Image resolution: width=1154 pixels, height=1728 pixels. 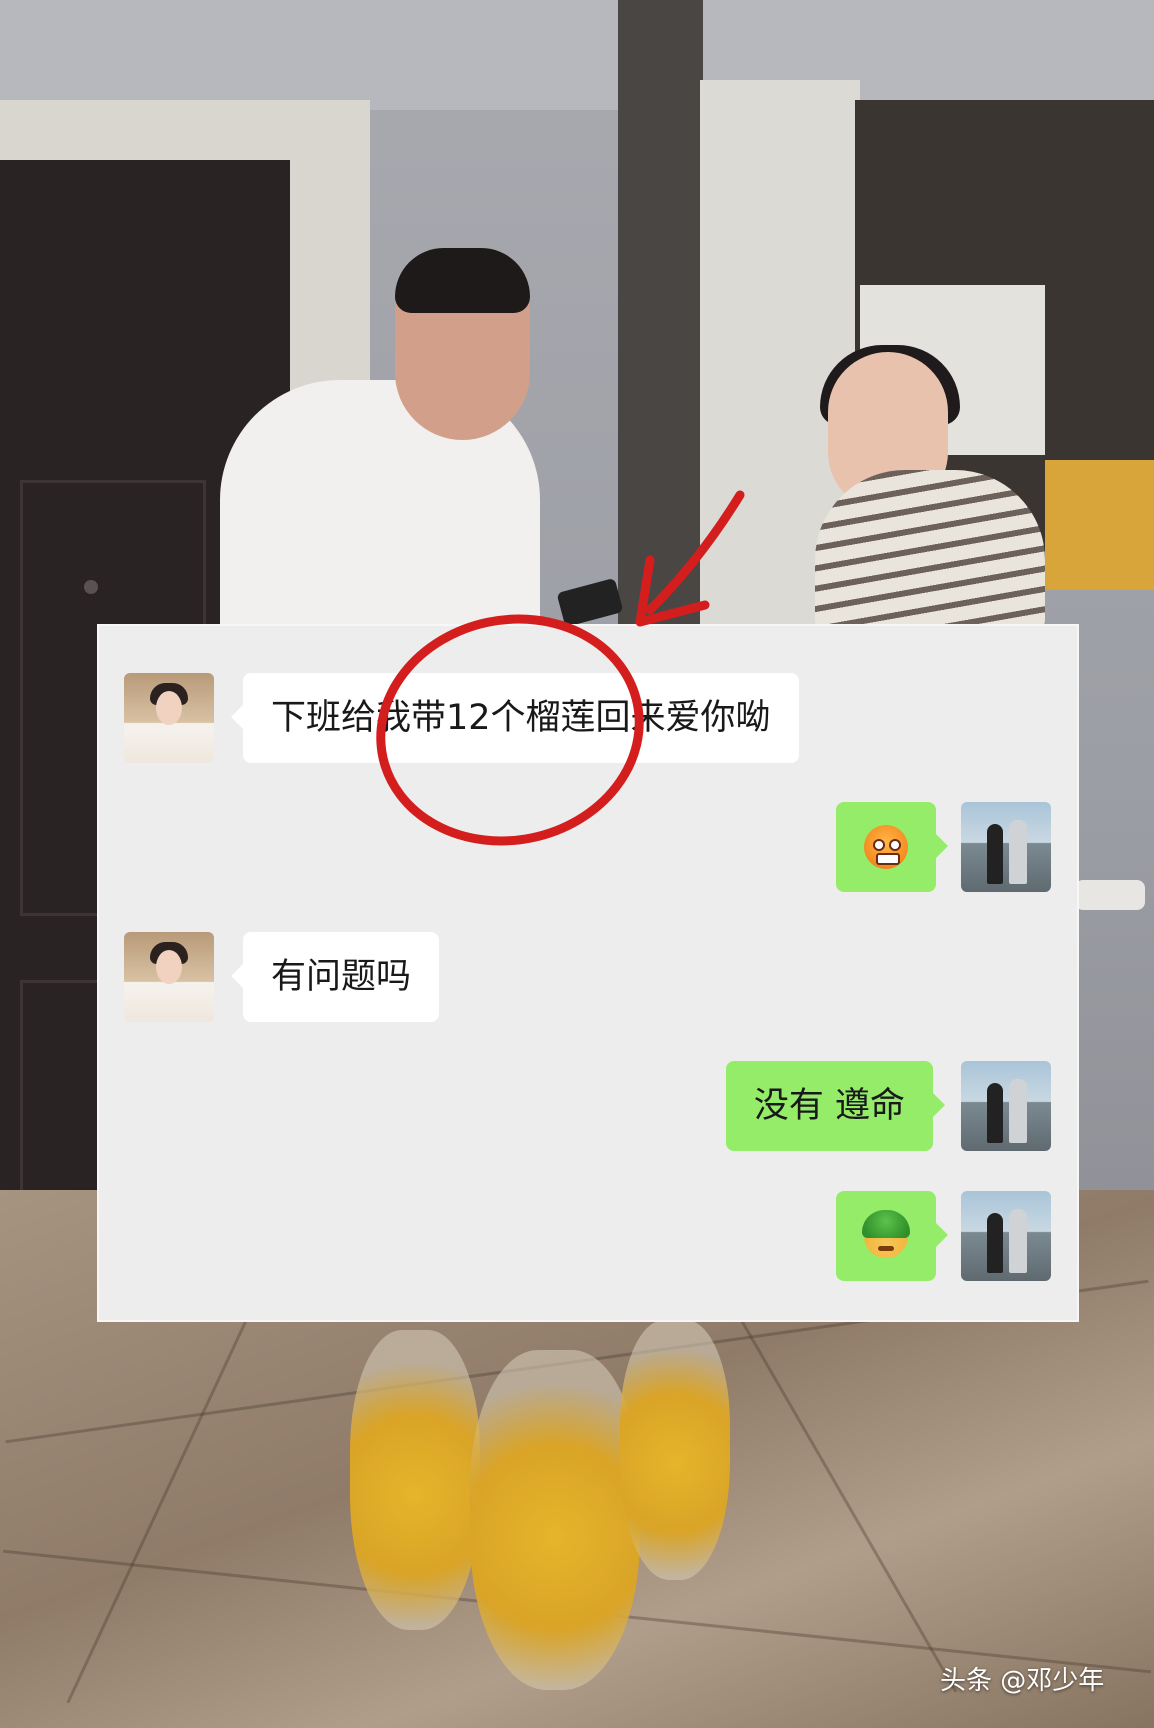 What do you see at coordinates (515, 718) in the screenshot?
I see `message-bubble: 下班给我带12个榴莲回来爱你呦` at bounding box center [515, 718].